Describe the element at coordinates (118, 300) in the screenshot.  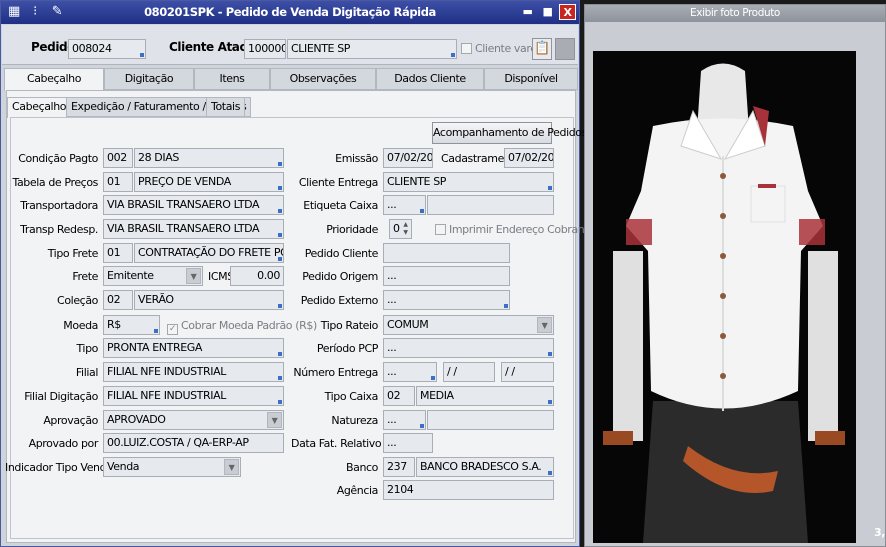
I see `colecao-code-field: 02` at that location.